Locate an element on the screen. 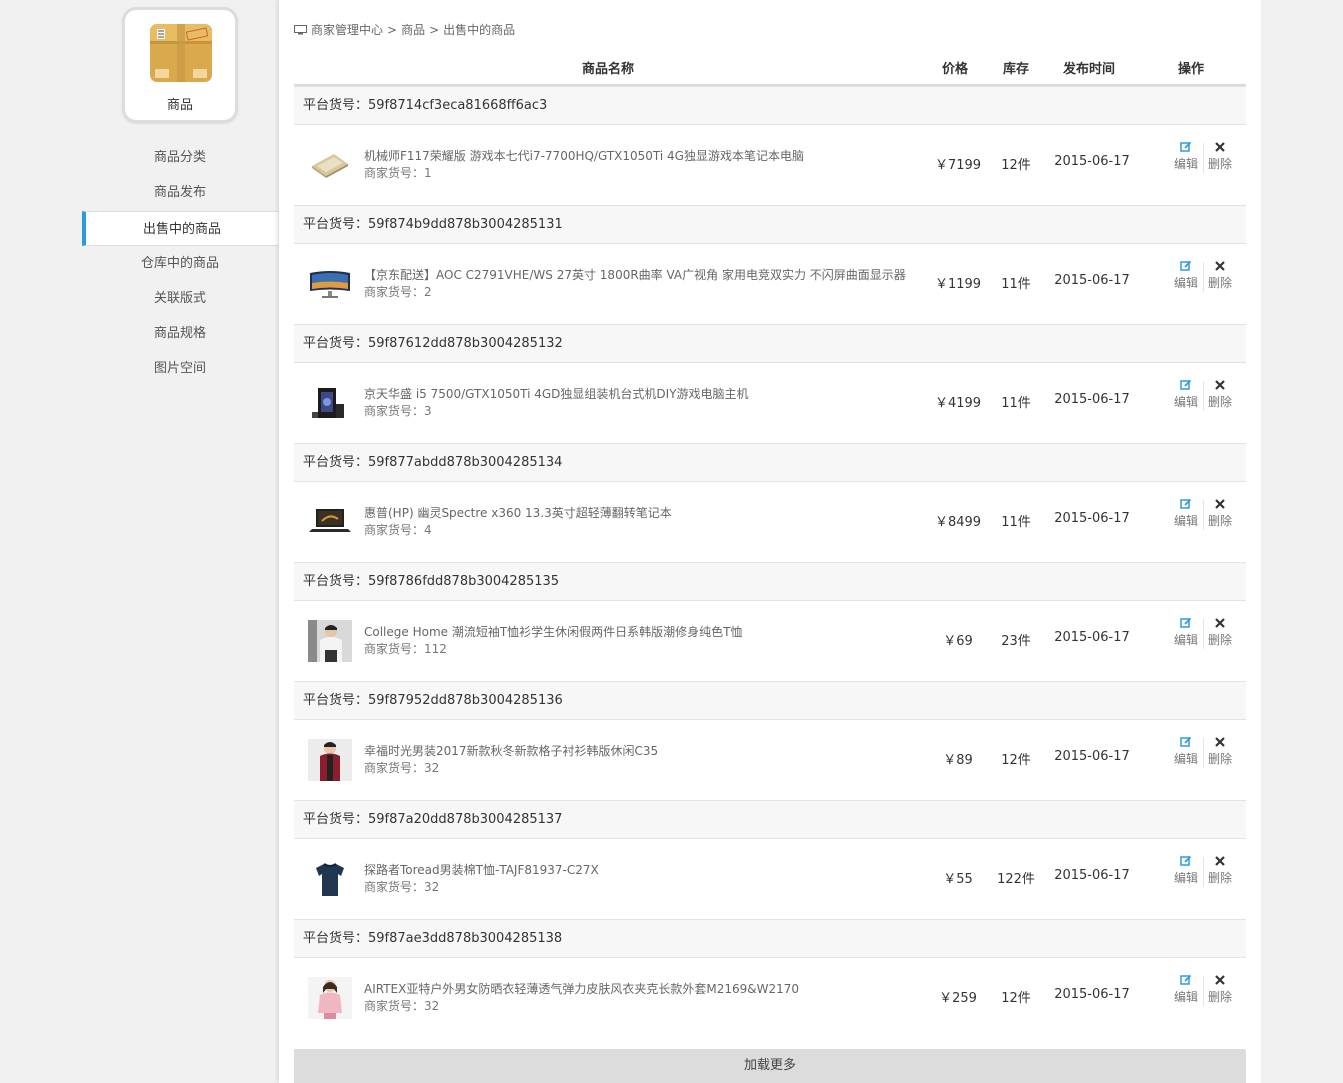 This screenshot has width=1343, height=1083. sidebar-item-goods-spec: 商品规格 is located at coordinates (180, 333).